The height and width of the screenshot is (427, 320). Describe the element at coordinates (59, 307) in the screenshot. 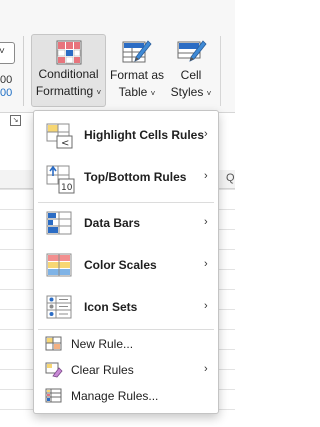

I see `icon-sets-icon` at that location.